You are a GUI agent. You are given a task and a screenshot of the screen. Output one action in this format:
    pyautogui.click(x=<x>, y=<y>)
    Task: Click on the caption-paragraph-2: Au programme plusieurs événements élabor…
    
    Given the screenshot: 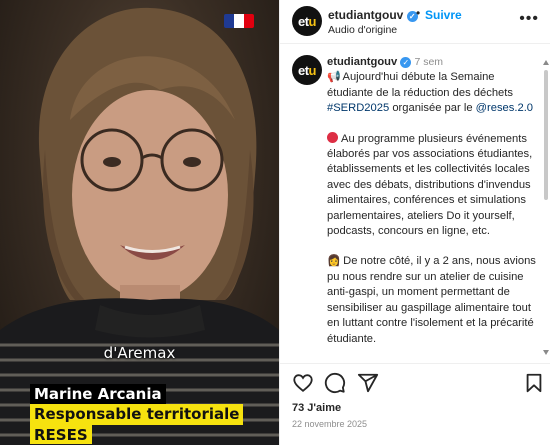 What is the action you would take?
    pyautogui.click(x=433, y=185)
    